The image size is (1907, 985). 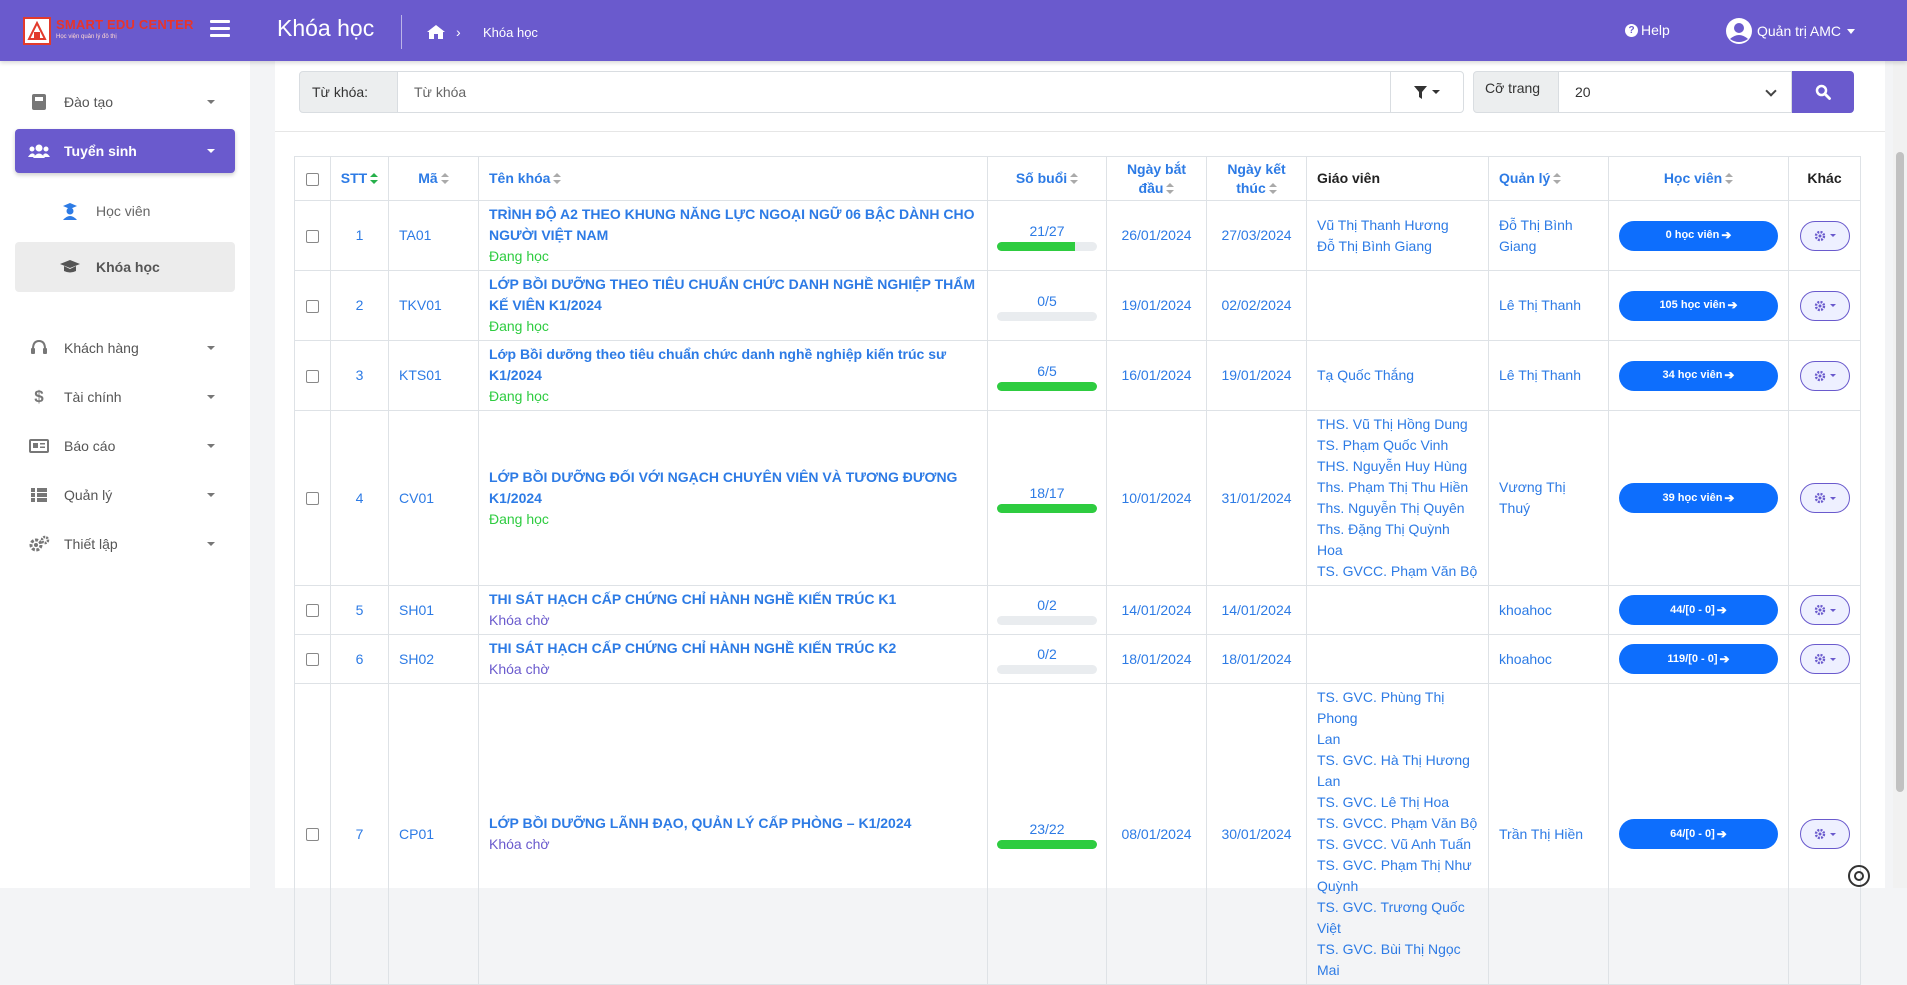 I want to click on students-button: 0 học viên ➔, so click(x=1698, y=235).